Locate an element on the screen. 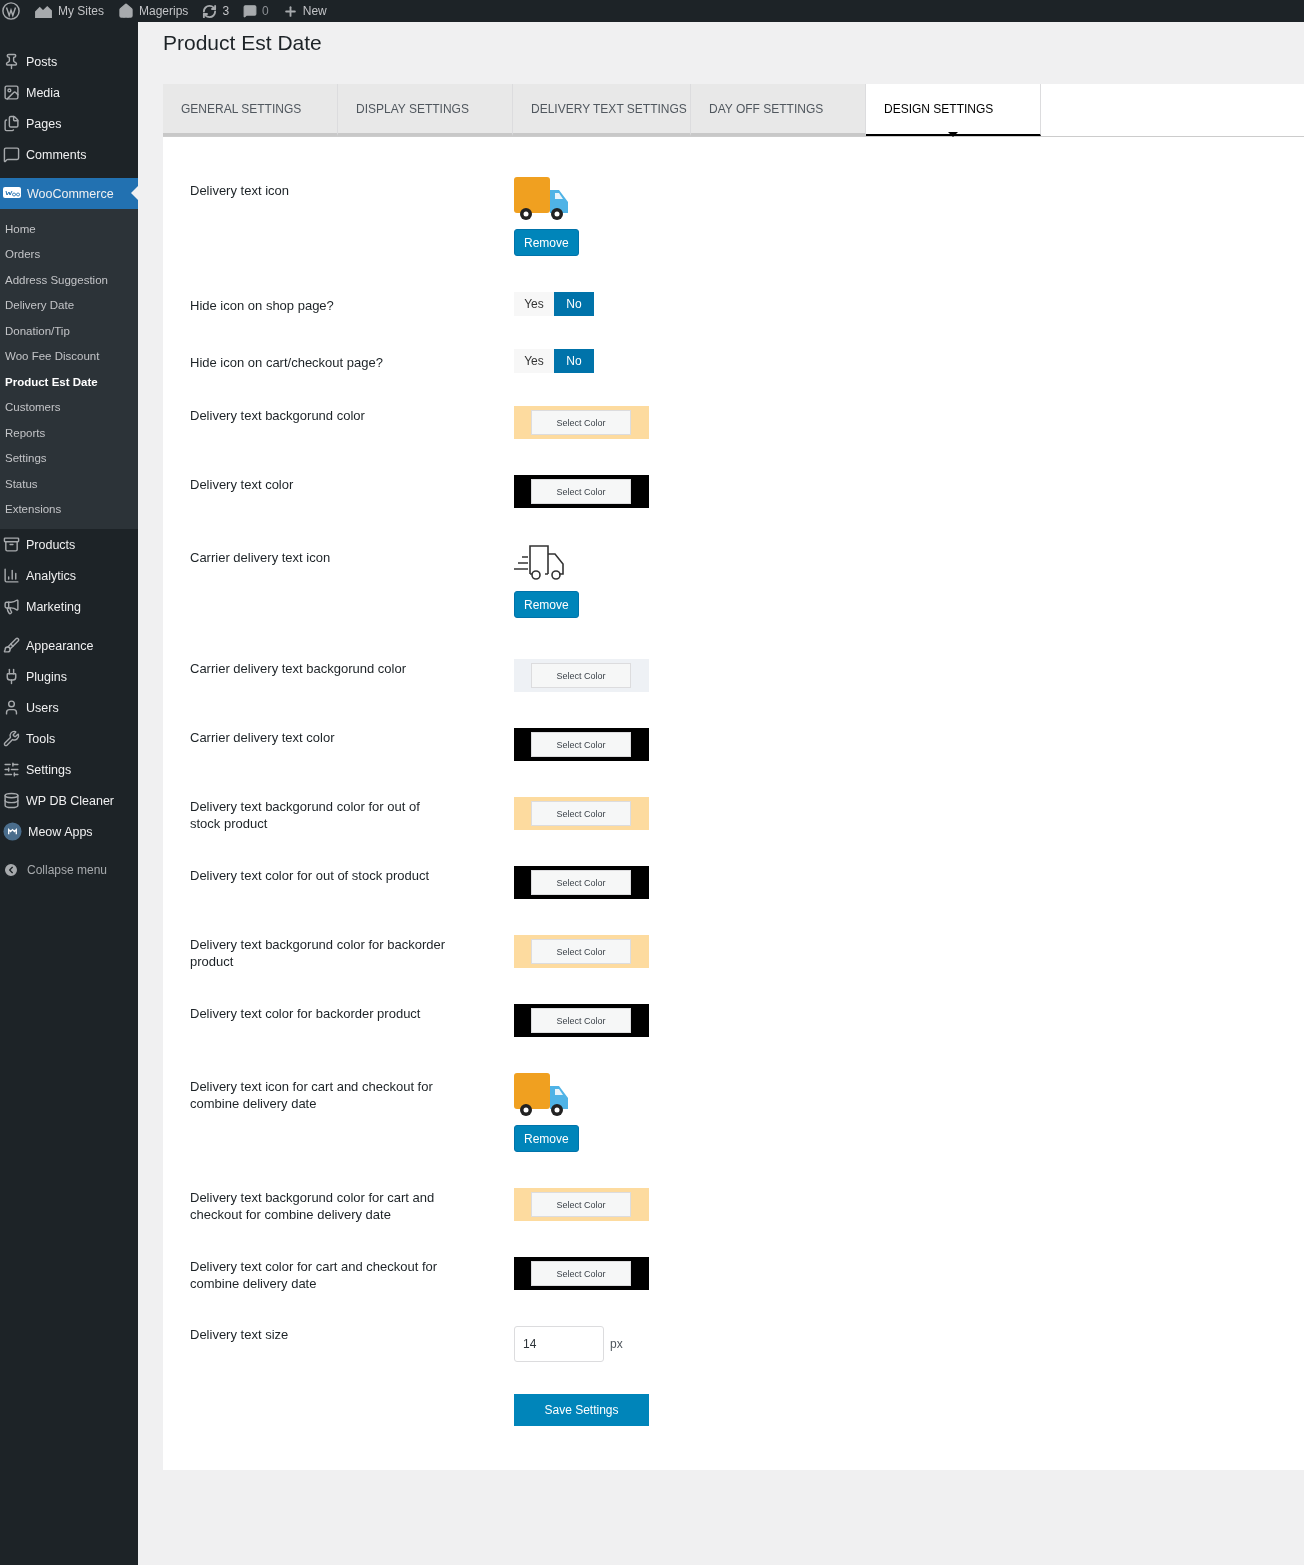 The image size is (1304, 1565). wordpress-logo-icon is located at coordinates (11, 11).